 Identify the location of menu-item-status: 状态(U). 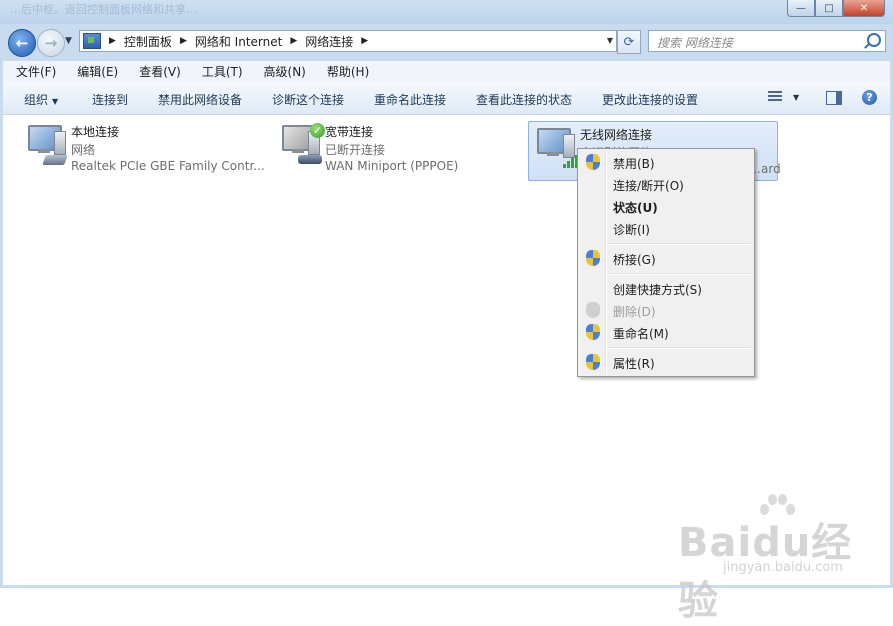
(666, 206).